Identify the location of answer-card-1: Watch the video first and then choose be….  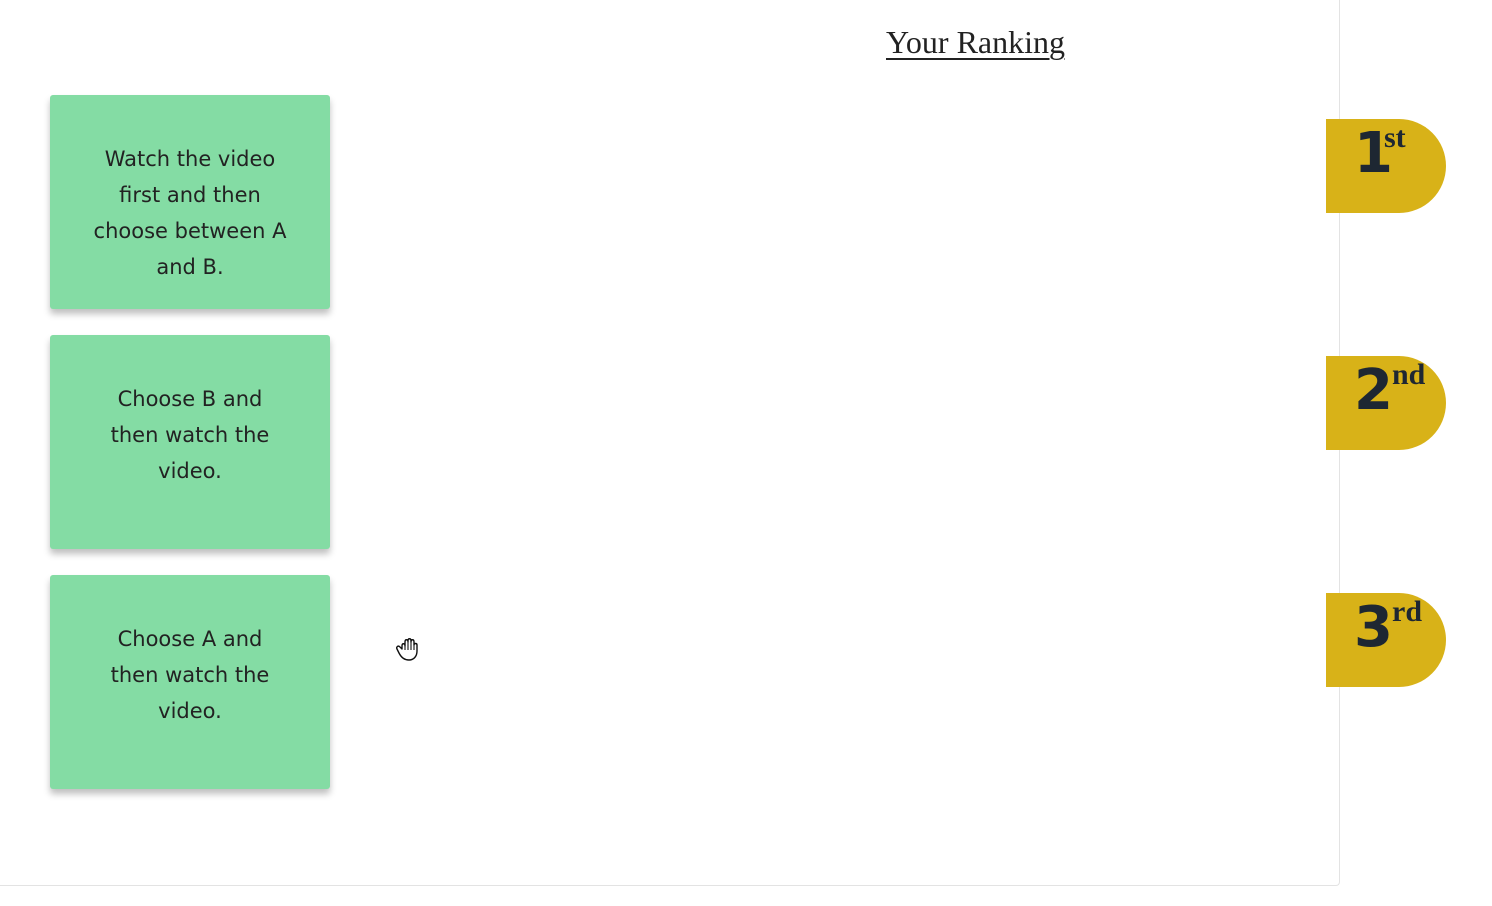
(190, 202).